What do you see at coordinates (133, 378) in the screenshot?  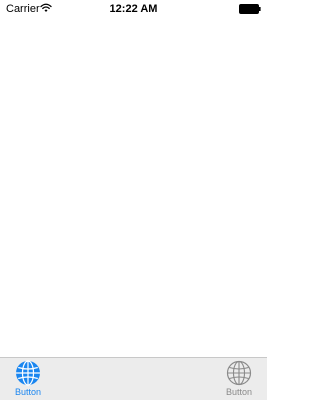 I see `tab-bar: Button Button` at bounding box center [133, 378].